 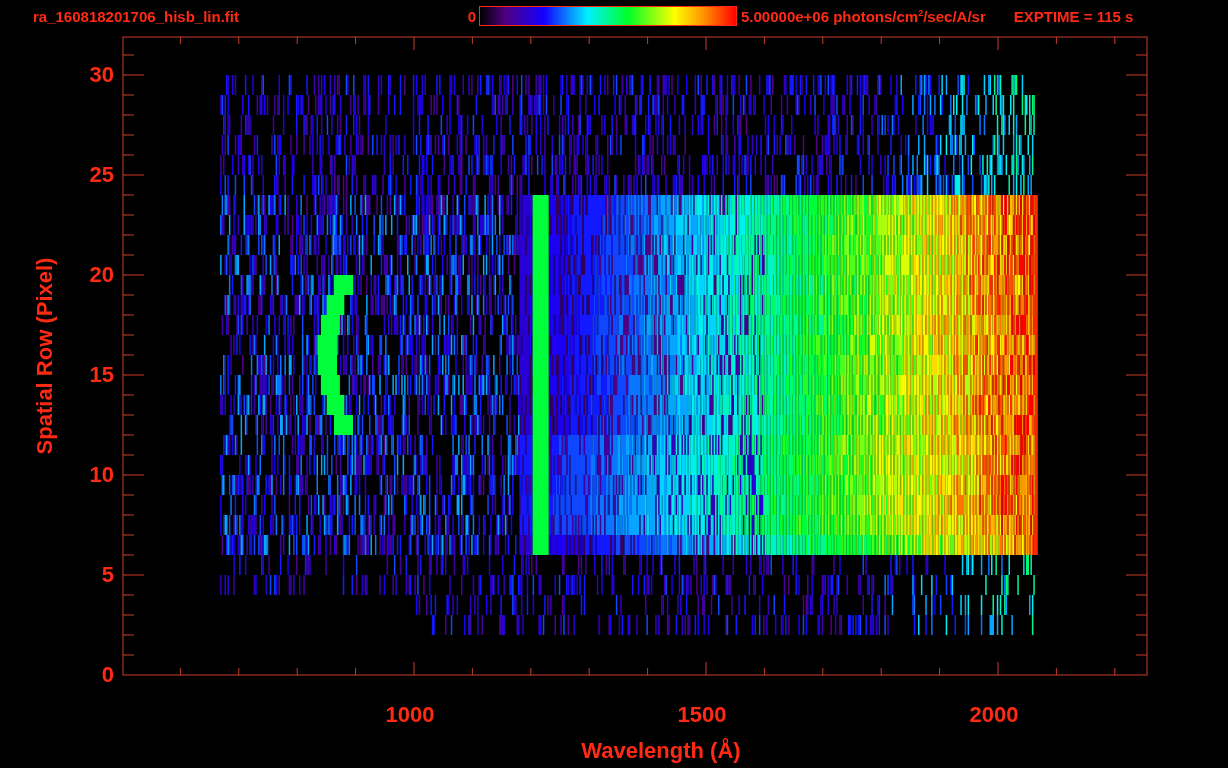 What do you see at coordinates (101, 474) in the screenshot?
I see `y-tick-label: 10` at bounding box center [101, 474].